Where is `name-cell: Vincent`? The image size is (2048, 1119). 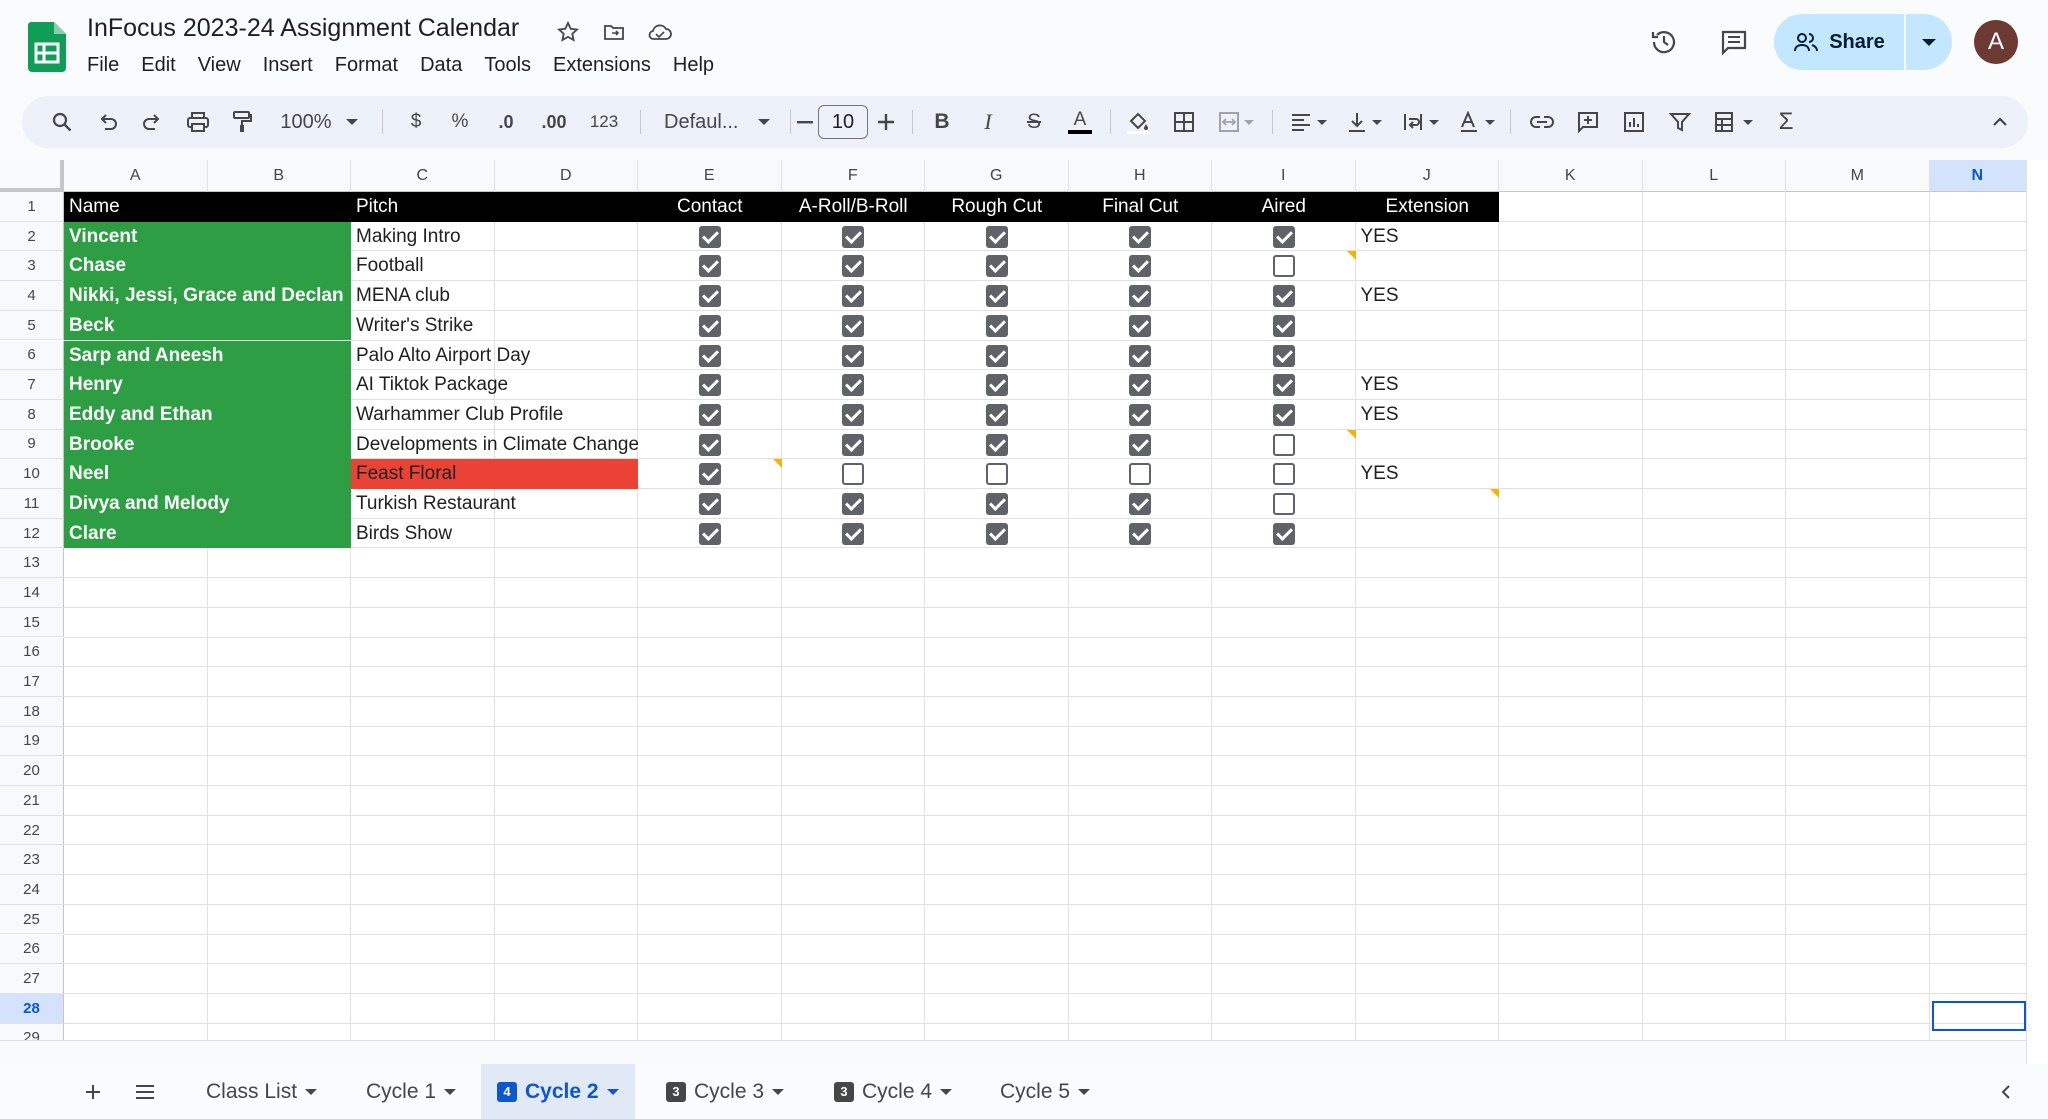
name-cell: Vincent is located at coordinates (207, 236).